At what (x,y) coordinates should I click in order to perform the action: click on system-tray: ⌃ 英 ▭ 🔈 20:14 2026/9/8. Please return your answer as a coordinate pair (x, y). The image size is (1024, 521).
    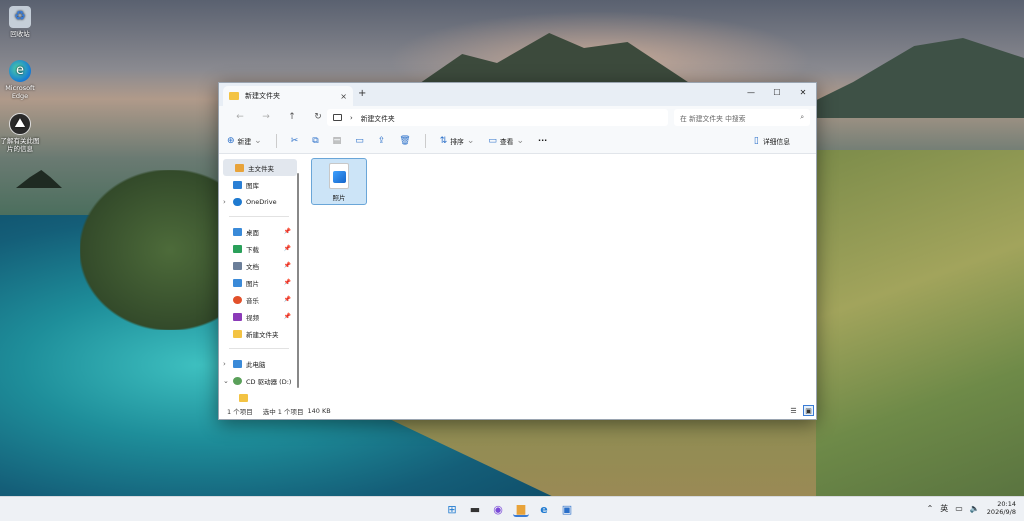
    Looking at the image, I should click on (971, 508).